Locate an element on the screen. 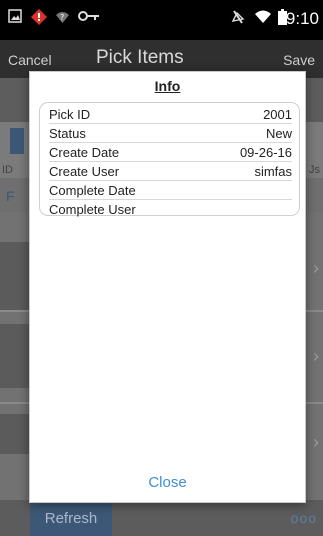  row-label: Complete User is located at coordinates (92, 209).